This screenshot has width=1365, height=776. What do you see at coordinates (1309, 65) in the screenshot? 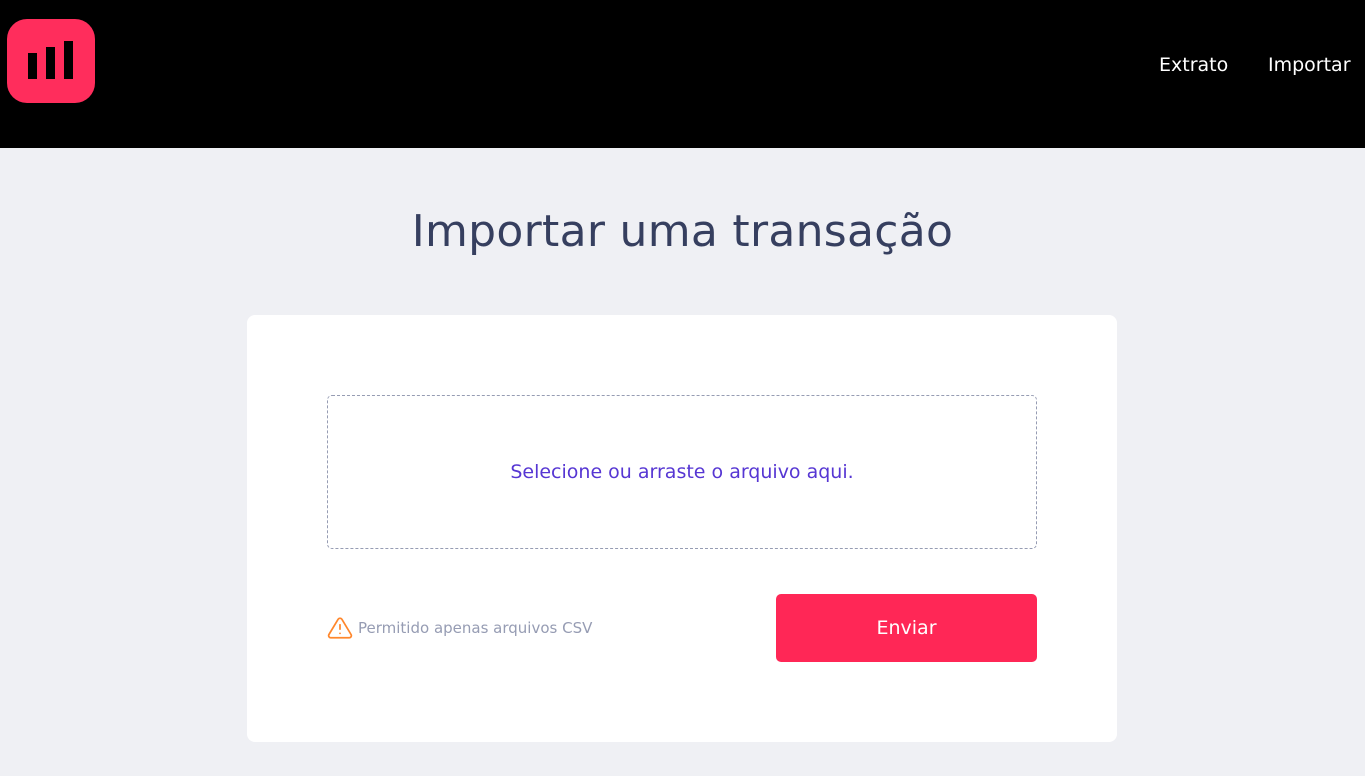
I see `nav-link-importar: Importar` at bounding box center [1309, 65].